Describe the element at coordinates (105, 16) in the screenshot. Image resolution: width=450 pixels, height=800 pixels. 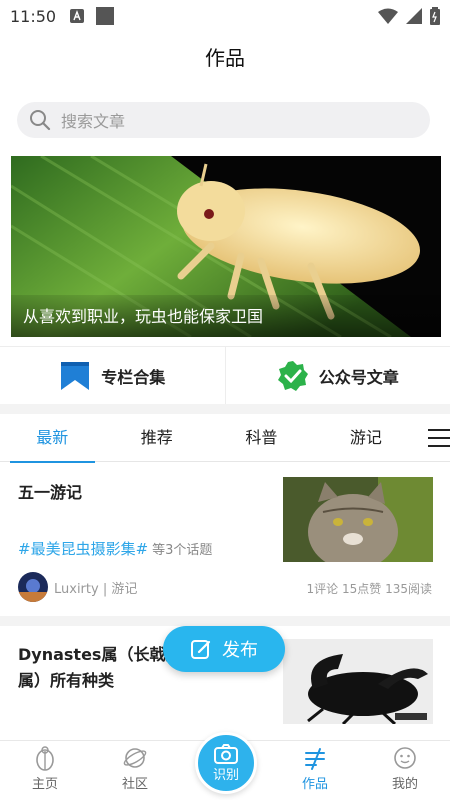
I see `square-notification-icon` at that location.